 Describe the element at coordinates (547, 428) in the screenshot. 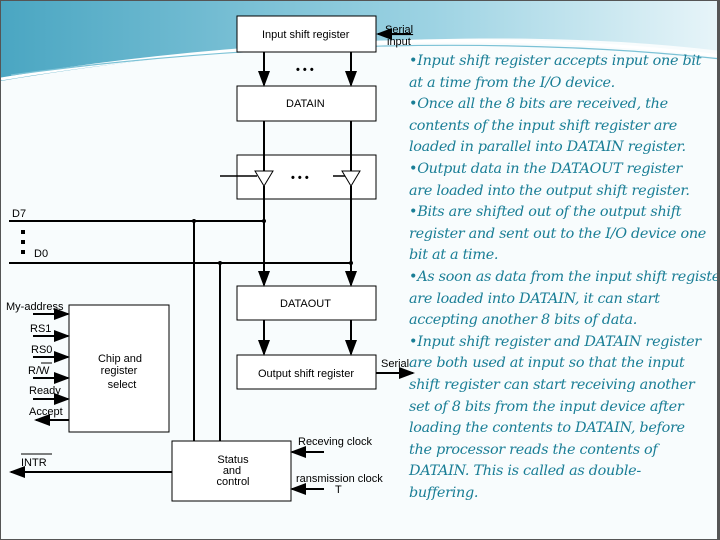

I see `note-line: loading the contents to DATAIN, before` at that location.